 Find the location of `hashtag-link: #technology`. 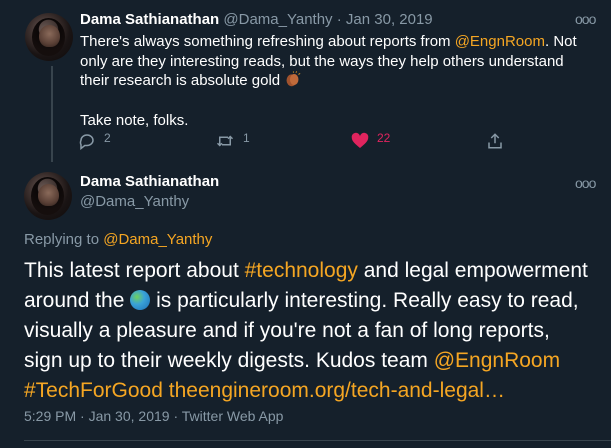

hashtag-link: #technology is located at coordinates (301, 270).